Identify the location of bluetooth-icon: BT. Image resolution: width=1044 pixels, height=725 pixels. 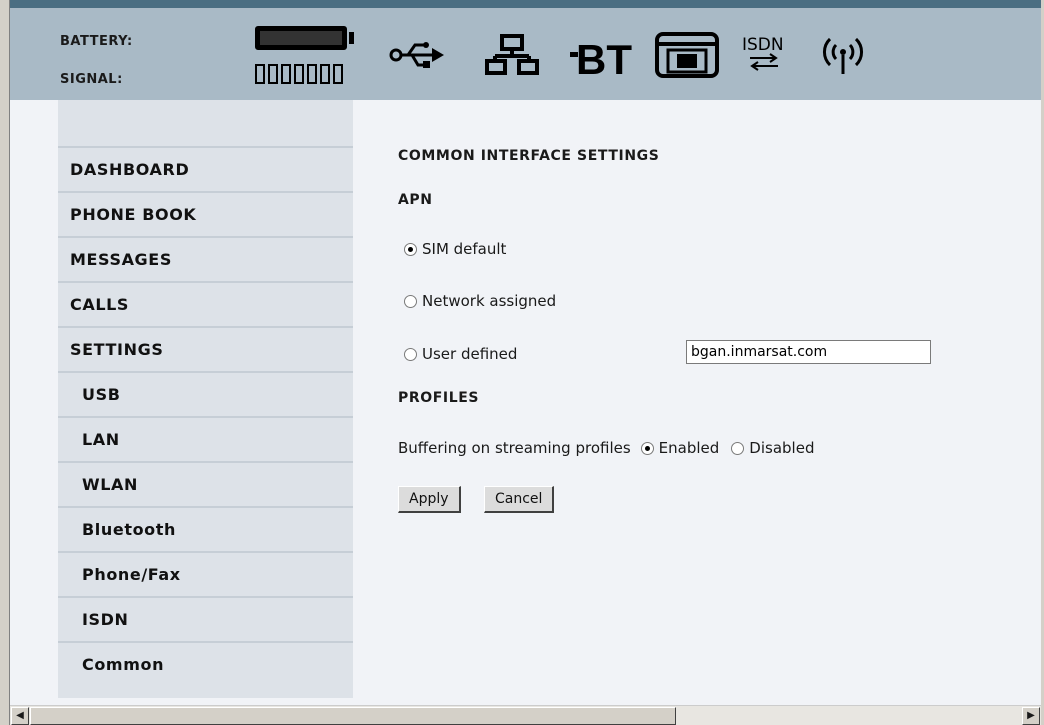
(601, 58).